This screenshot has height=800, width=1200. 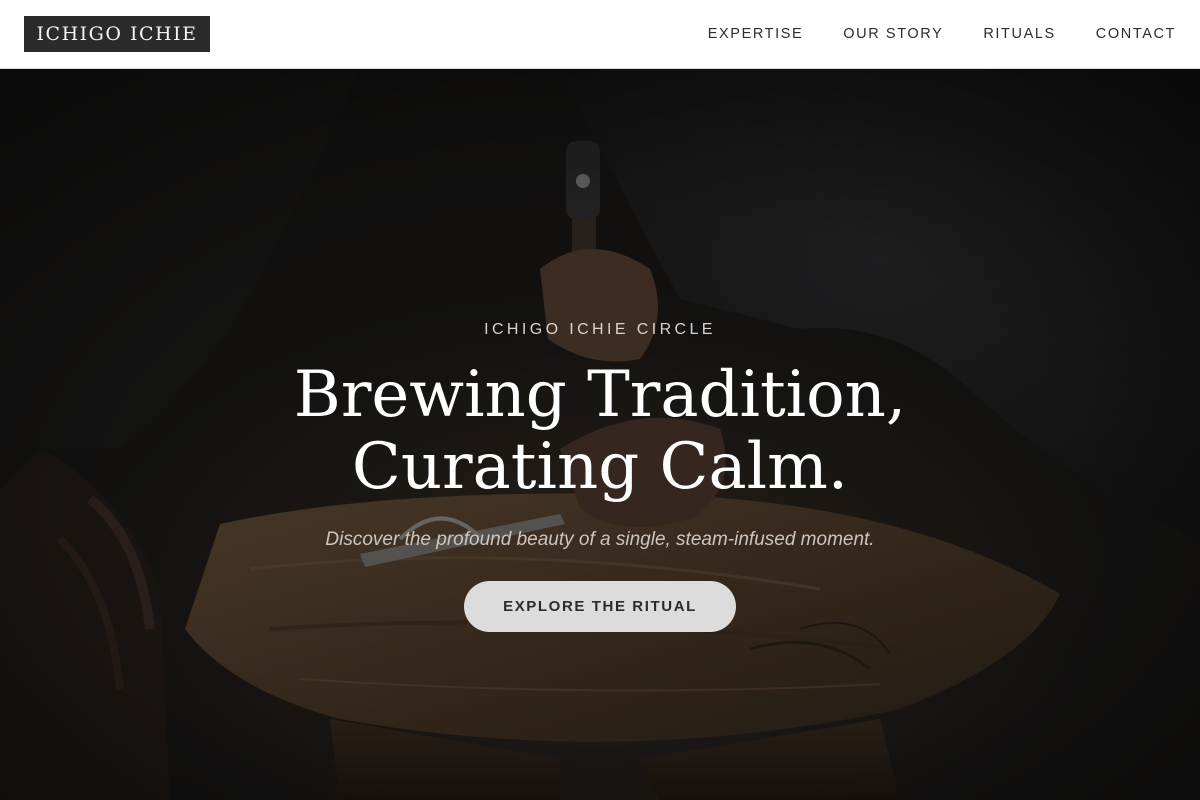 What do you see at coordinates (600, 606) in the screenshot?
I see `explore-ritual-button: EXPLORE THE RITUAL` at bounding box center [600, 606].